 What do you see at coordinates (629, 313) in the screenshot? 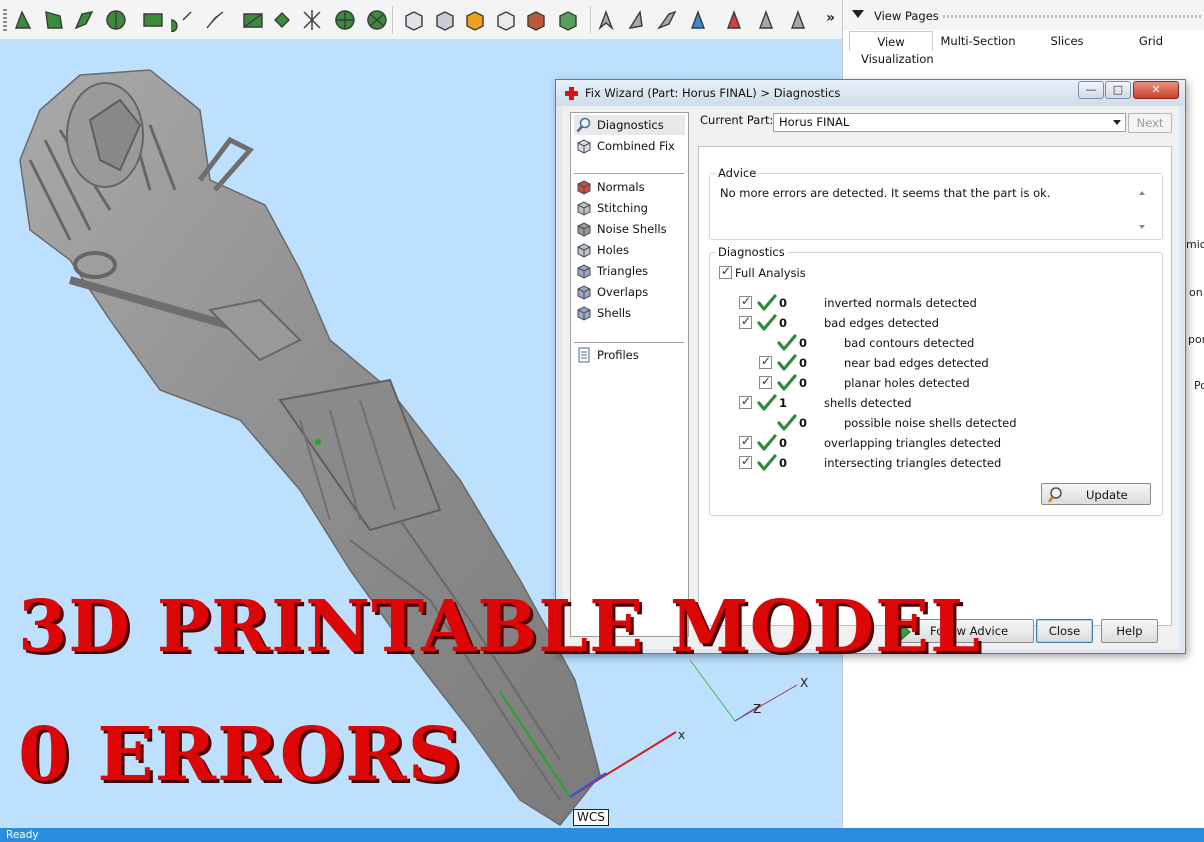
I see `nav-item-shells: Shells` at bounding box center [629, 313].